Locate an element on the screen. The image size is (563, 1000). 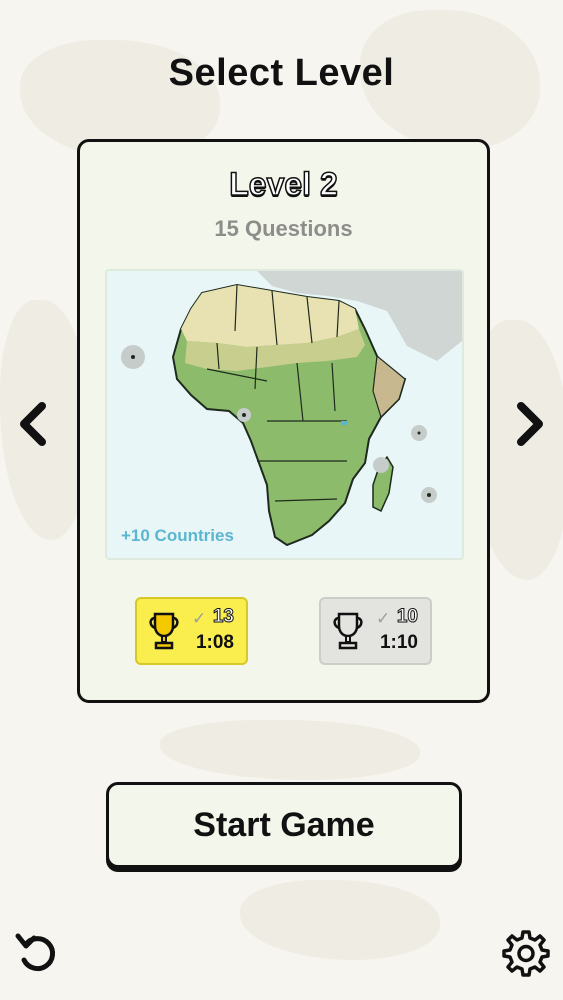
level-title: Level 2 is located at coordinates (283, 184).